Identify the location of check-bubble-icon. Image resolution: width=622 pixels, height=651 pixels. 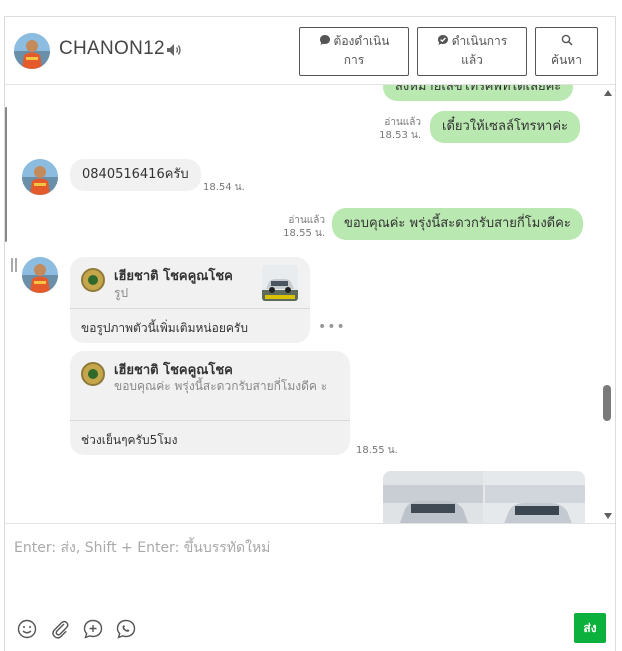
(442, 40).